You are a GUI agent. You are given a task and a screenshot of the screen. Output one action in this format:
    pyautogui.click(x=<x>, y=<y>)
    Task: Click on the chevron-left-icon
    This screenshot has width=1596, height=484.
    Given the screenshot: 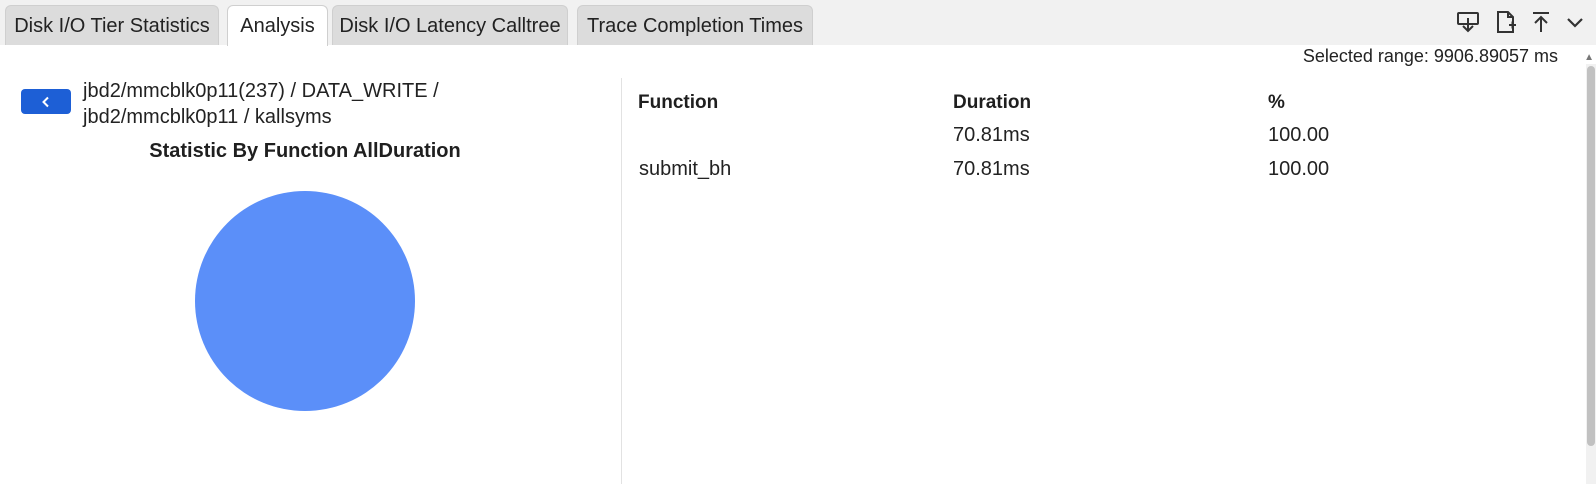 What is the action you would take?
    pyautogui.click(x=45, y=101)
    